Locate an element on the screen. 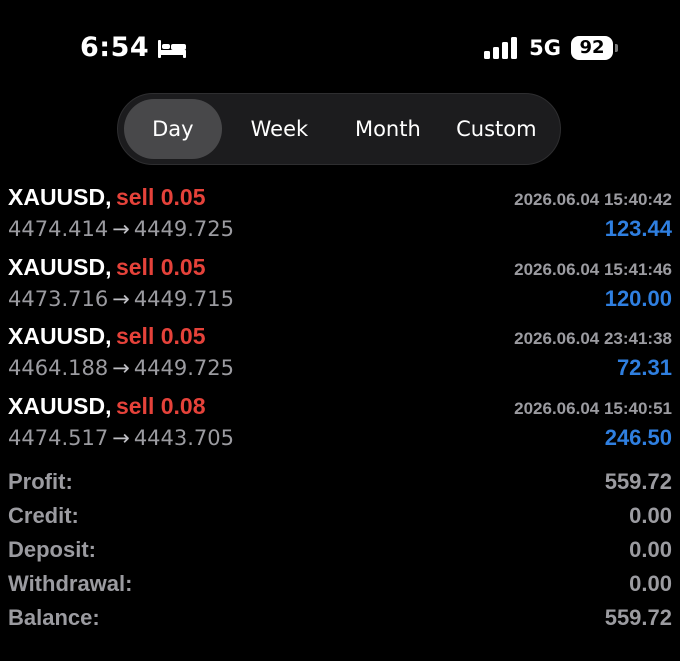  trade-timestamp: 2026.06.04 23:41:38 is located at coordinates (593, 338).